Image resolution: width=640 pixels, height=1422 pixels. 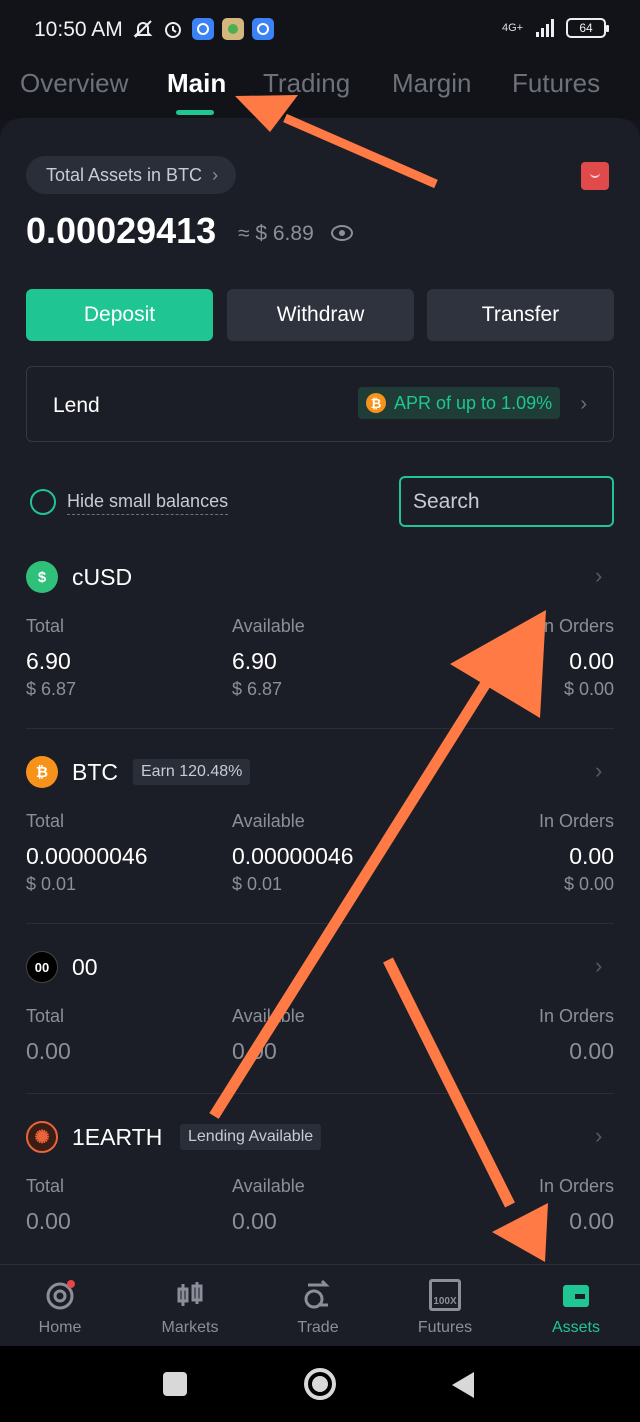 What do you see at coordinates (306, 83) in the screenshot?
I see `tab-trading: Trading` at bounding box center [306, 83].